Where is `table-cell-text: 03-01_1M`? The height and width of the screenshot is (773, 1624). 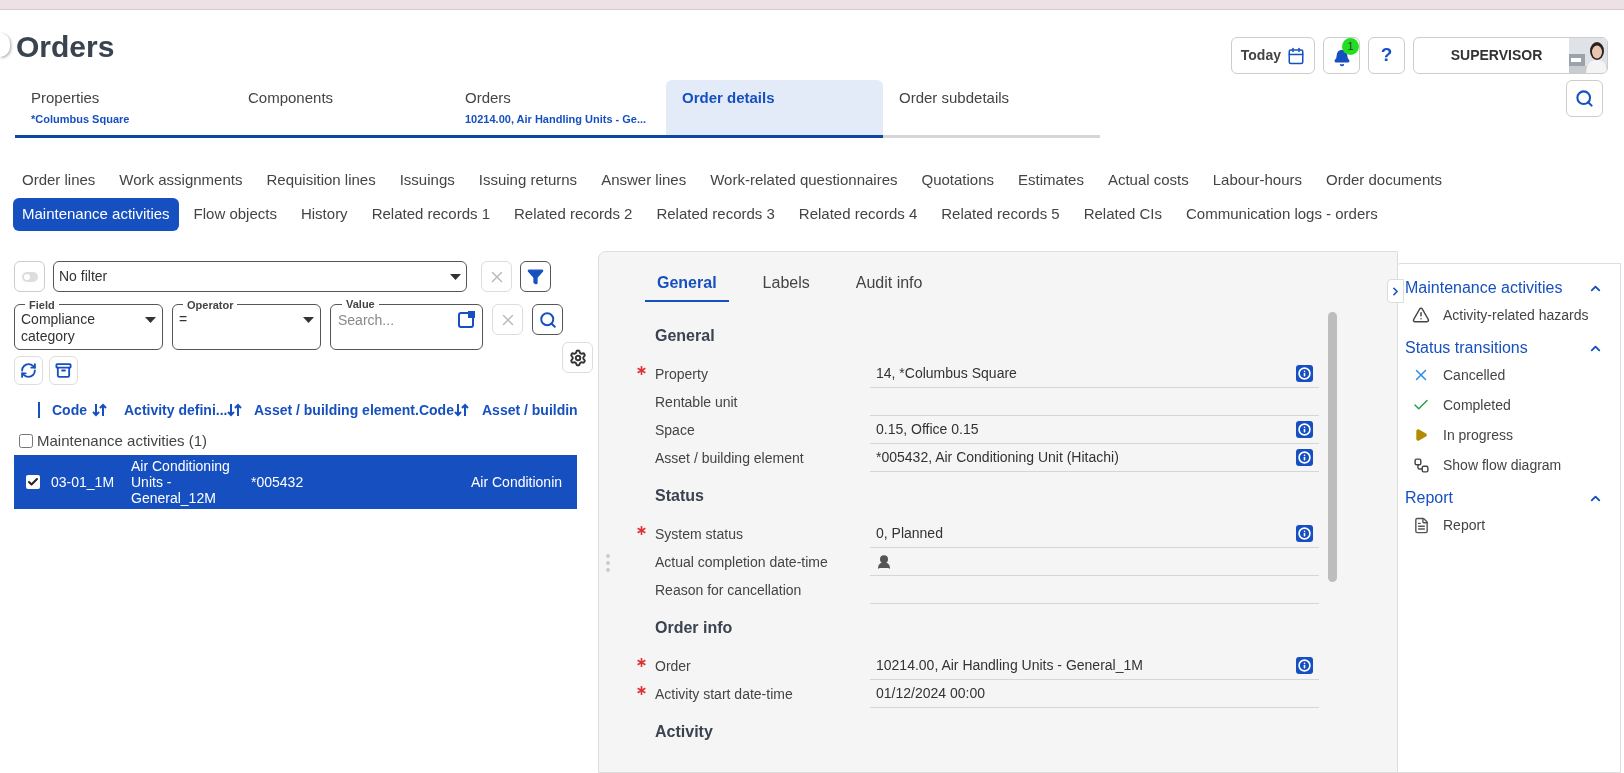
table-cell-text: 03-01_1M is located at coordinates (83, 482).